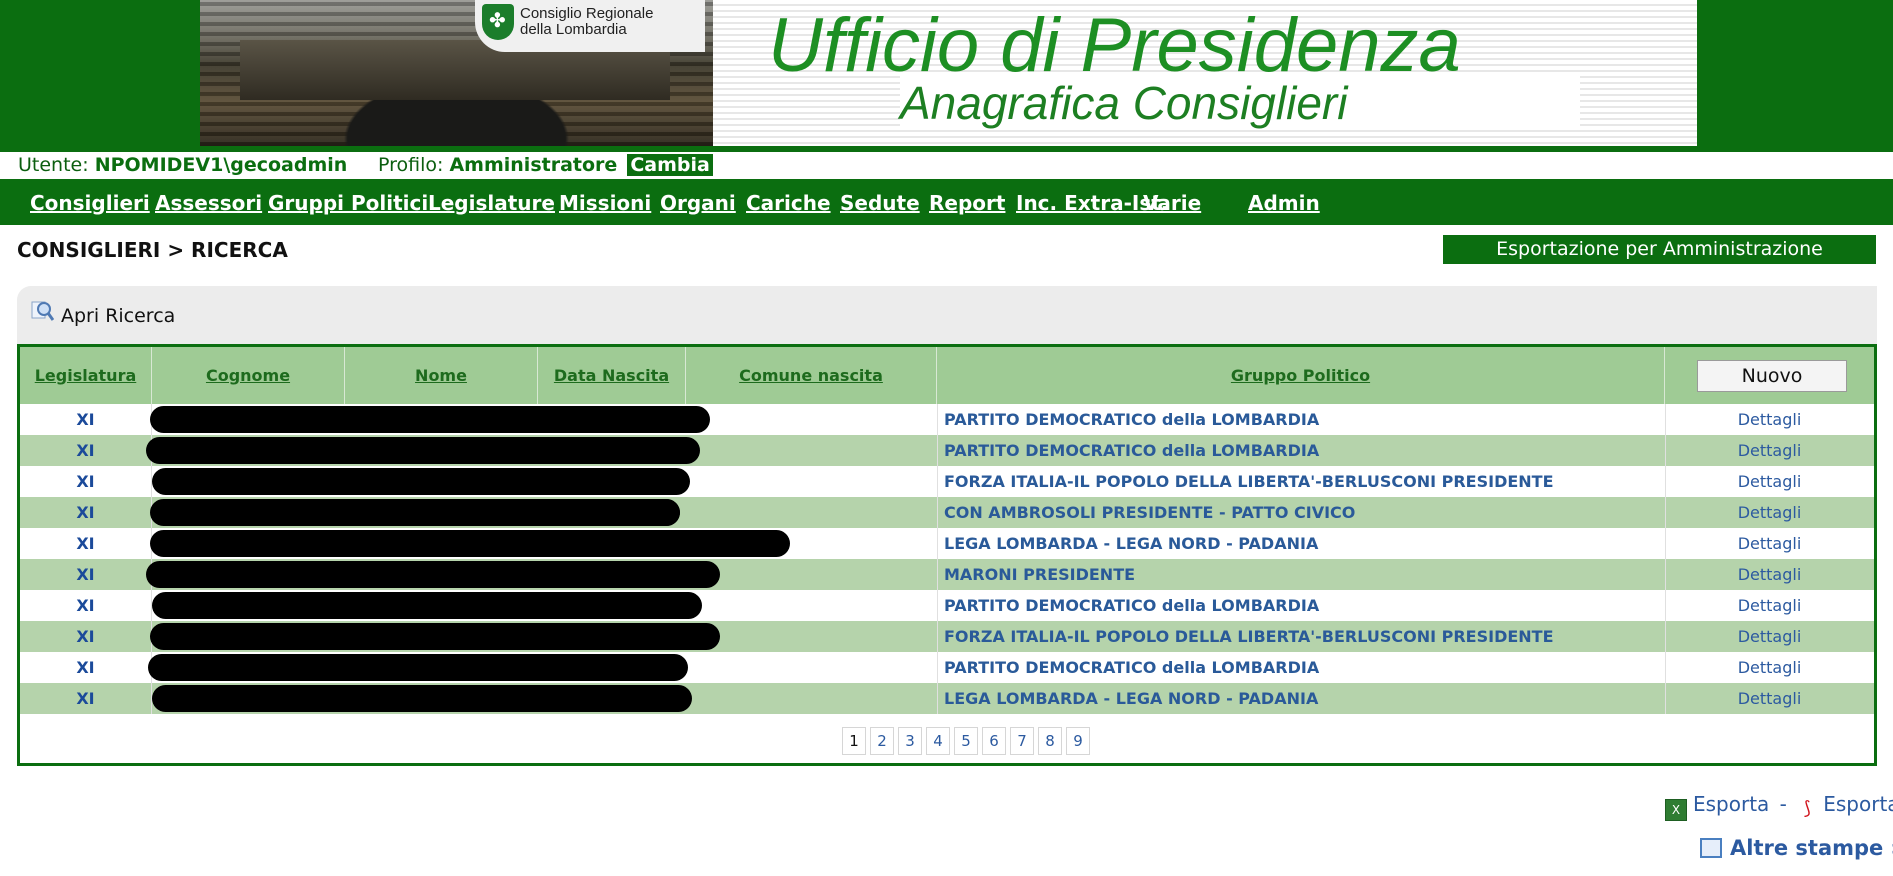  What do you see at coordinates (1150, 512) in the screenshot?
I see `cell-gruppo-politico: CON AMBROSOLI PRESIDENTE - PATTO CIVICO` at bounding box center [1150, 512].